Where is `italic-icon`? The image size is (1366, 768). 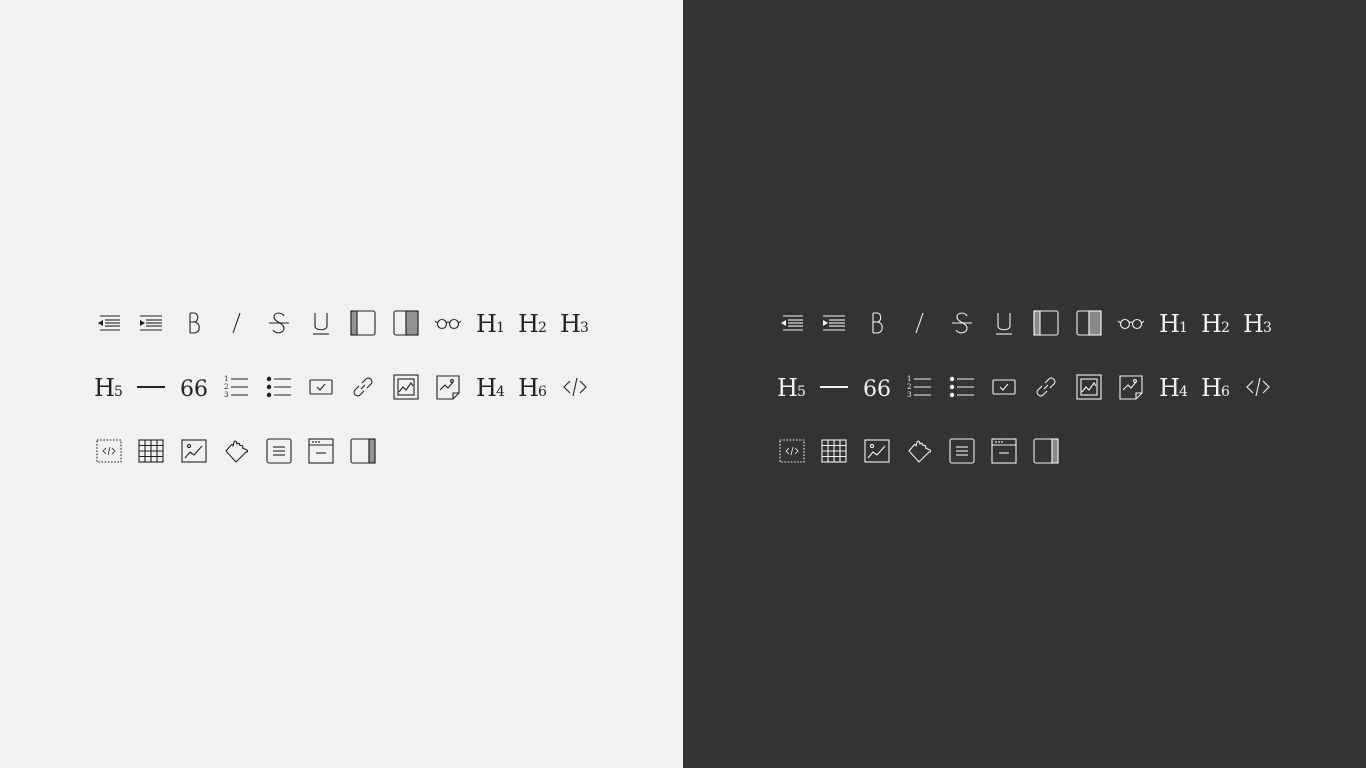 italic-icon is located at coordinates (919, 323).